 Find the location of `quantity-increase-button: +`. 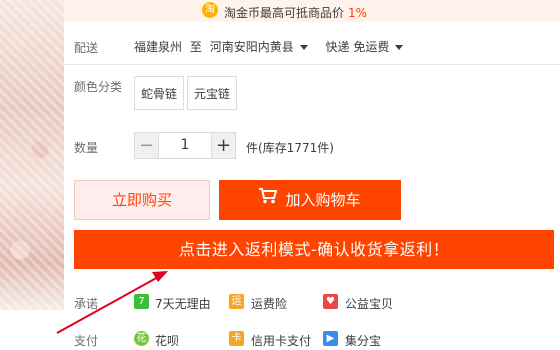

quantity-increase-button: + is located at coordinates (223, 145).